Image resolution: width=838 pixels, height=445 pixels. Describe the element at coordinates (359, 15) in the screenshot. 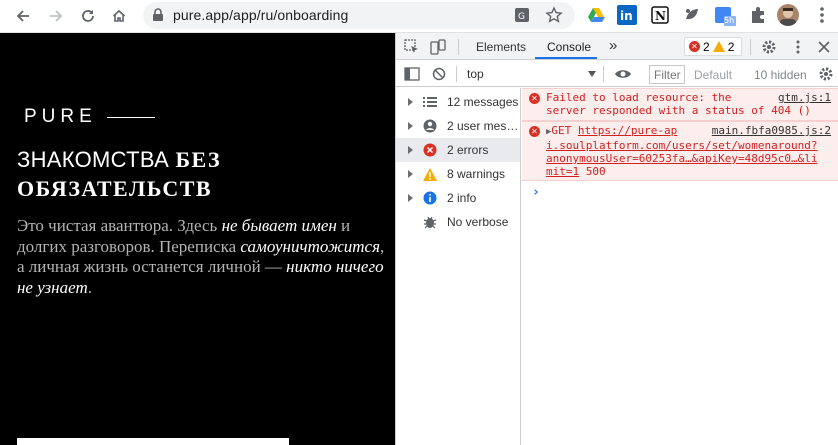

I see `address-bar: pure.app/app/ru/onboarding G` at that location.